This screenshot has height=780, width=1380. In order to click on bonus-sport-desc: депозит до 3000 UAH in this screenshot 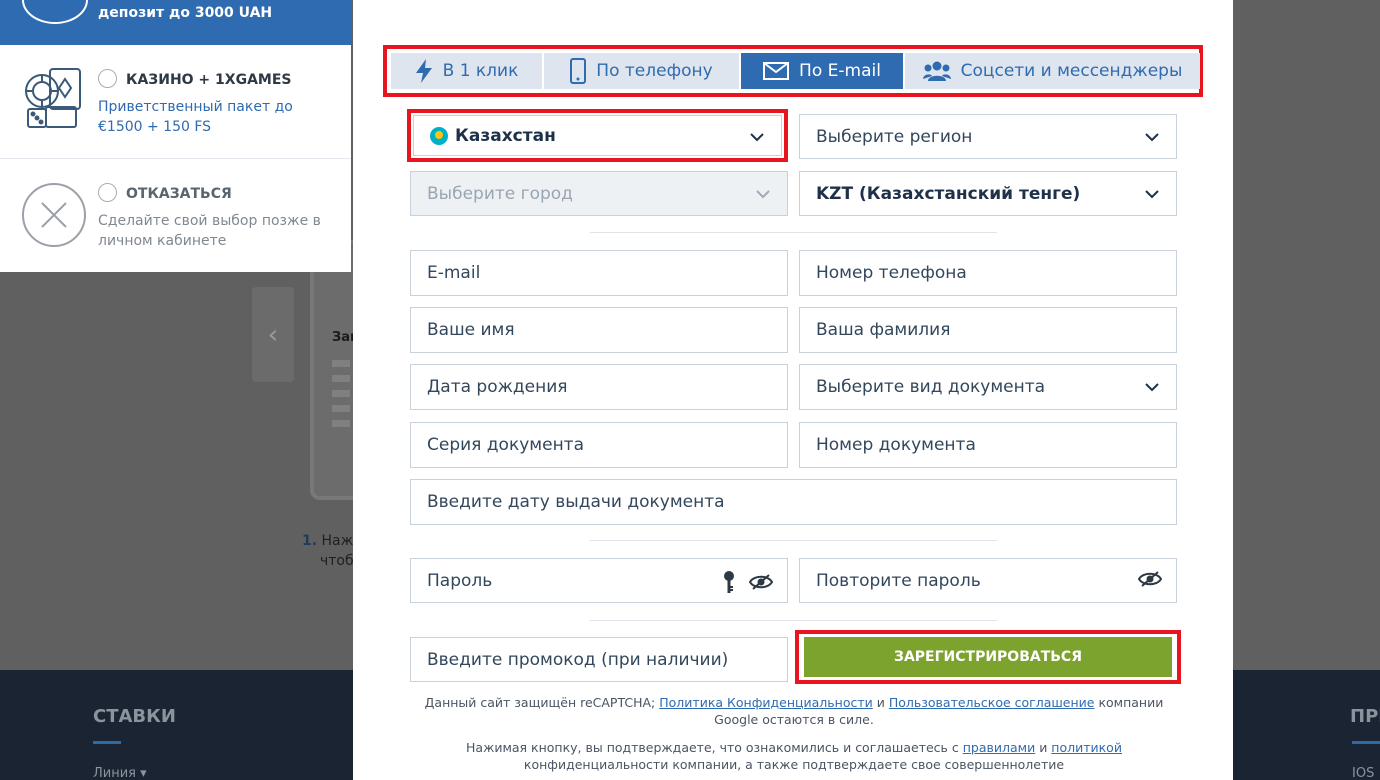, I will do `click(185, 13)`.